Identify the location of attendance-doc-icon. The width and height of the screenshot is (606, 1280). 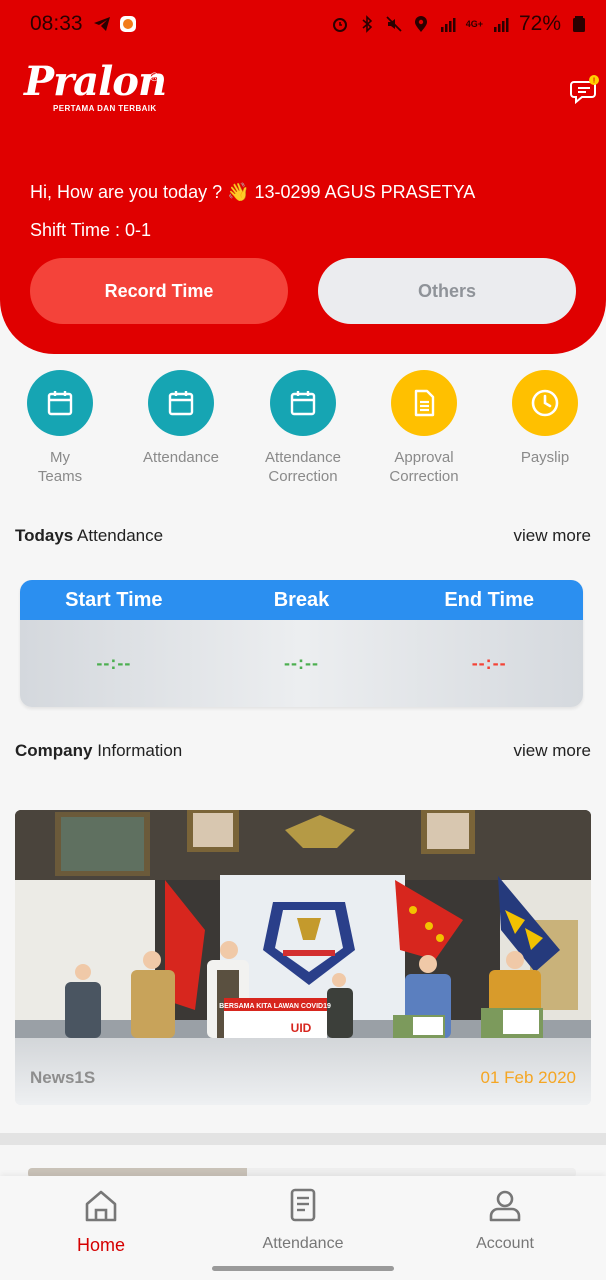
(303, 1205).